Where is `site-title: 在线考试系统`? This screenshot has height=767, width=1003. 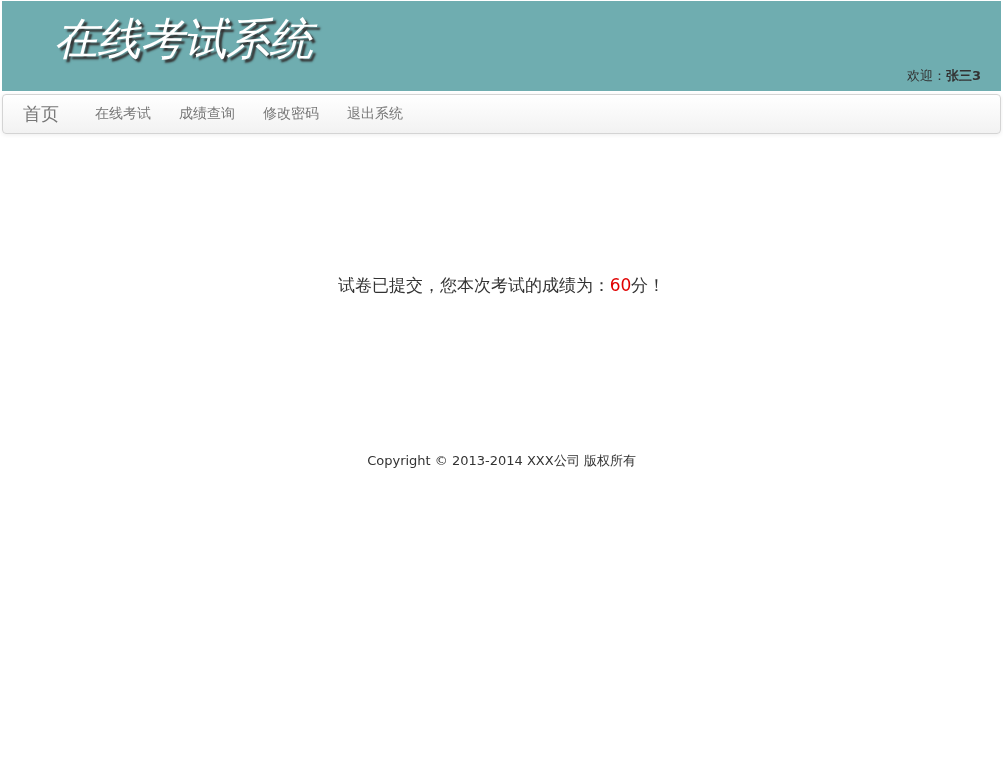
site-title: 在线考试系统 is located at coordinates (187, 40).